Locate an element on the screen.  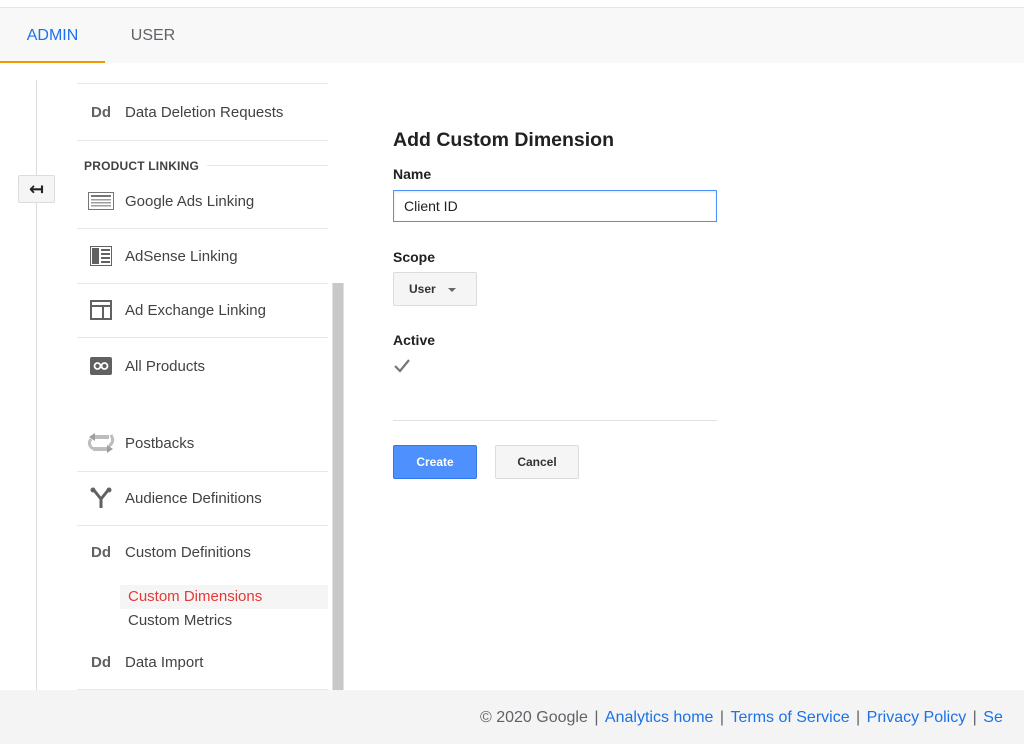
nav-item-all-products: All Products is located at coordinates (202, 366).